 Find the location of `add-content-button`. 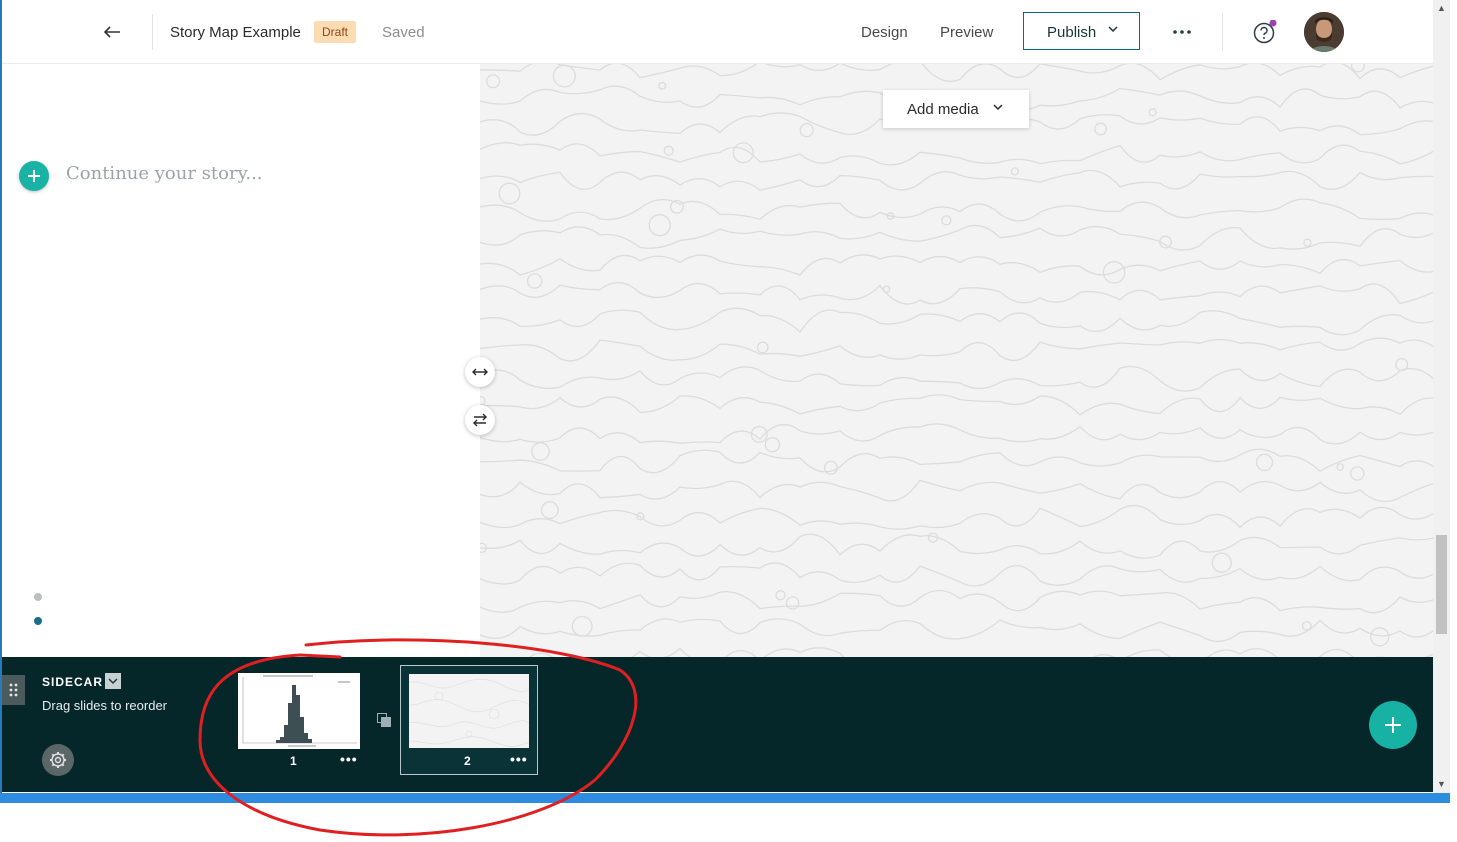

add-content-button is located at coordinates (34, 176).